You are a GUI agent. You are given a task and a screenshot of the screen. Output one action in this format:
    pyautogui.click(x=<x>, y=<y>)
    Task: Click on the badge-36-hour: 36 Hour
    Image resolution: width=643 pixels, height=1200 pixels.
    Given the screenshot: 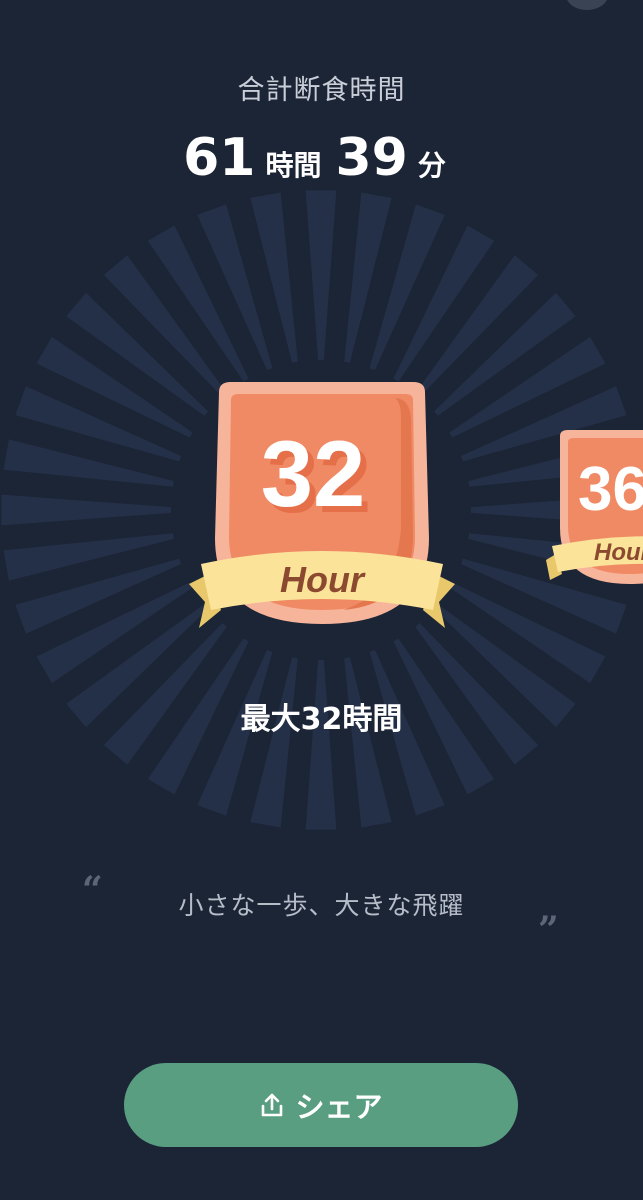 What is the action you would take?
    pyautogui.click(x=591, y=508)
    